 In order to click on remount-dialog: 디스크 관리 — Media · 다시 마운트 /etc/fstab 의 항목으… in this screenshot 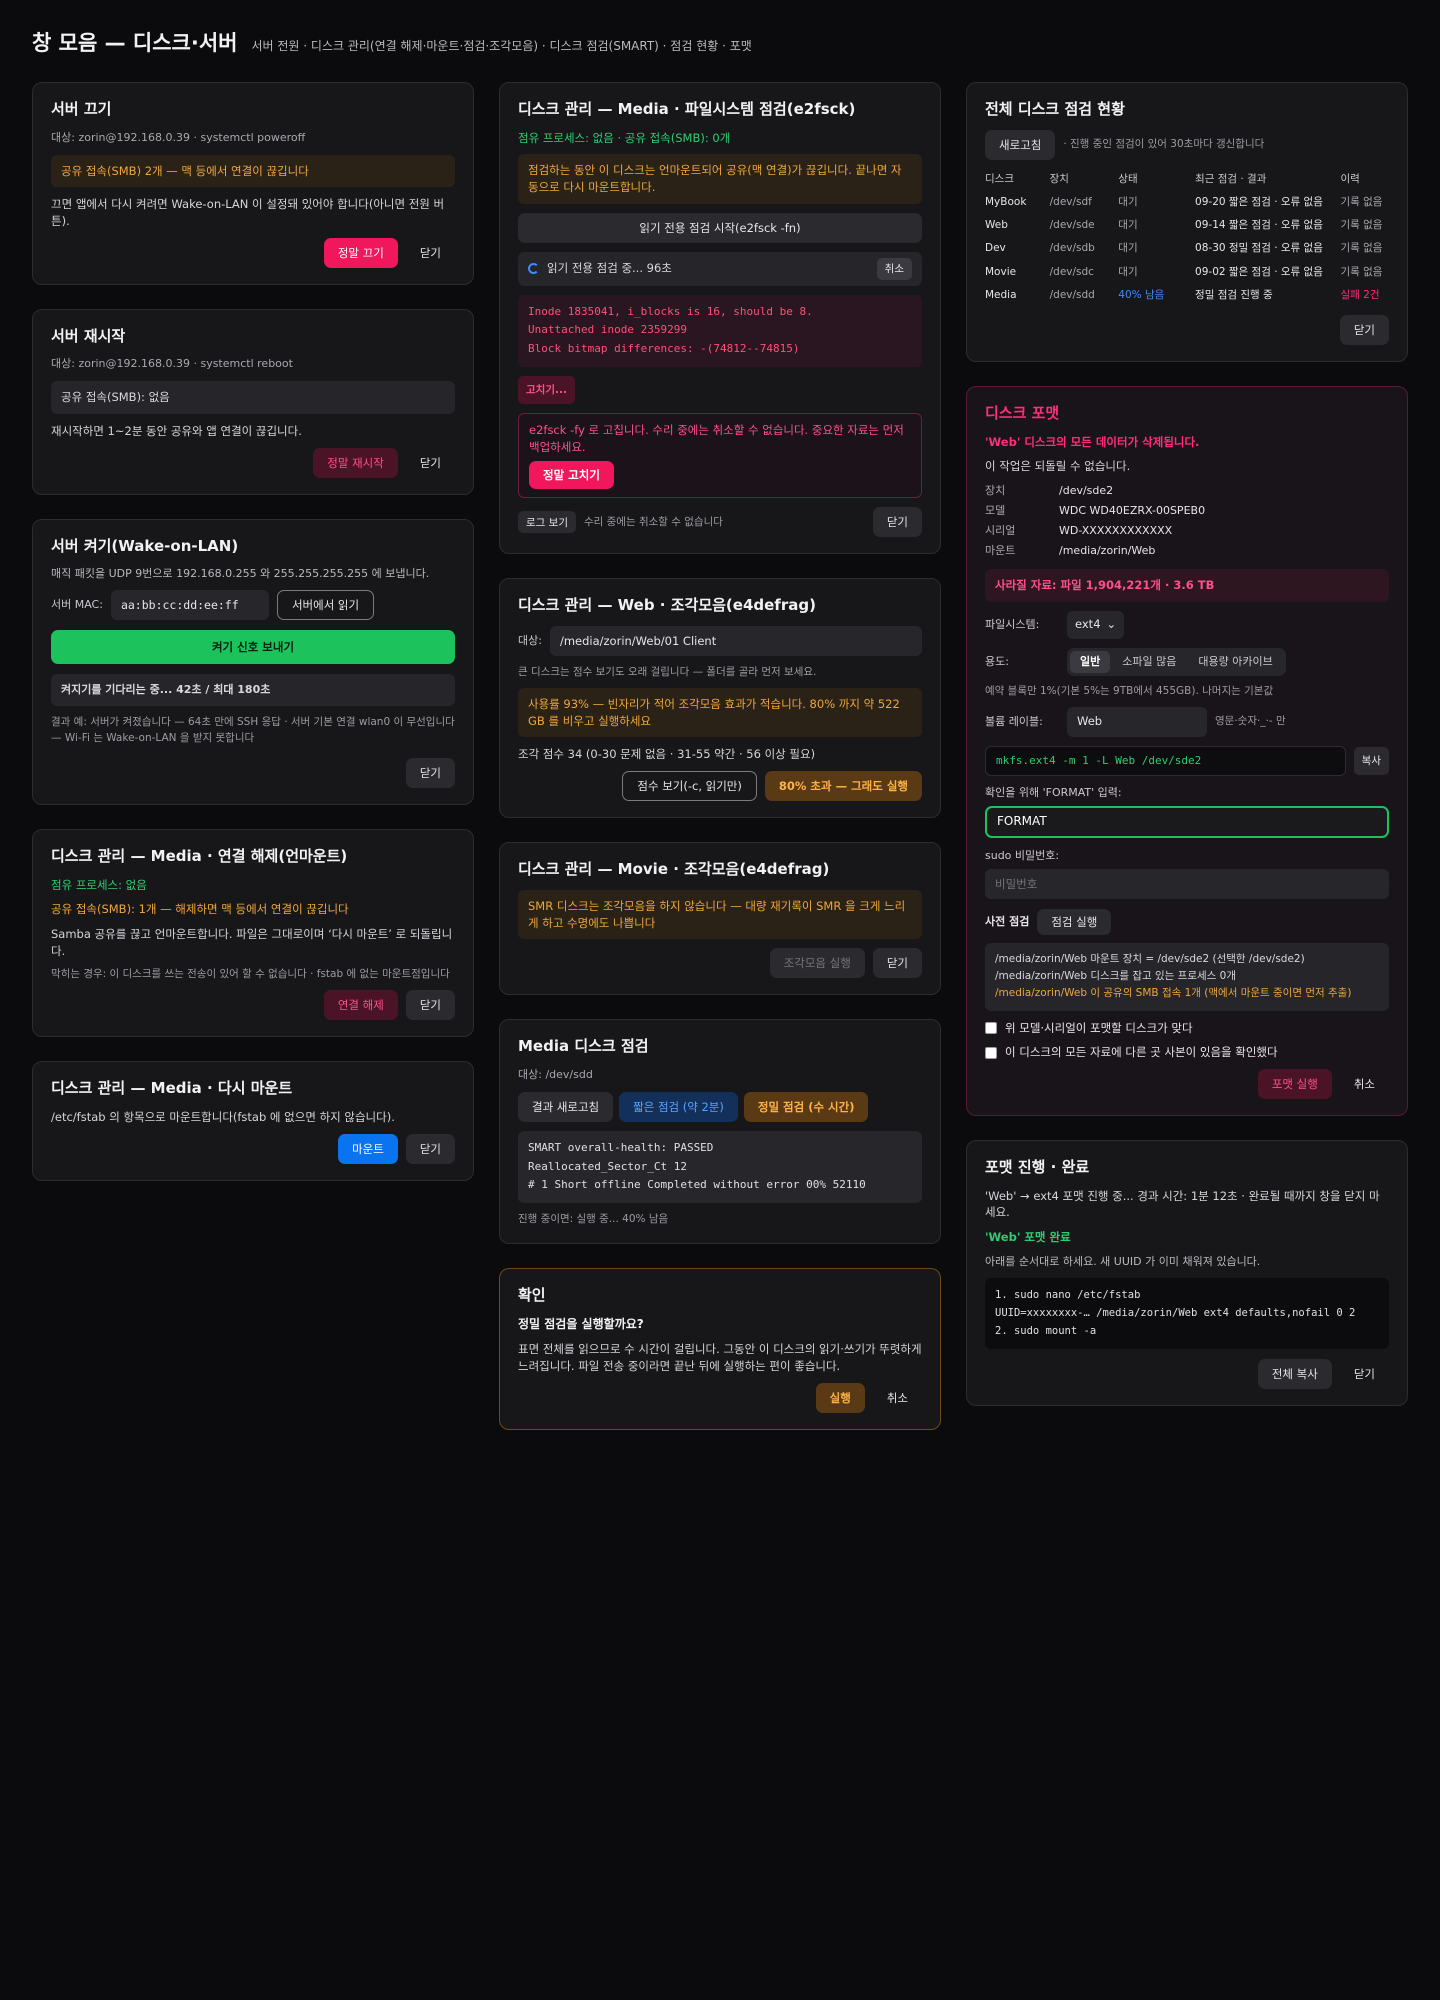, I will do `click(253, 1121)`.